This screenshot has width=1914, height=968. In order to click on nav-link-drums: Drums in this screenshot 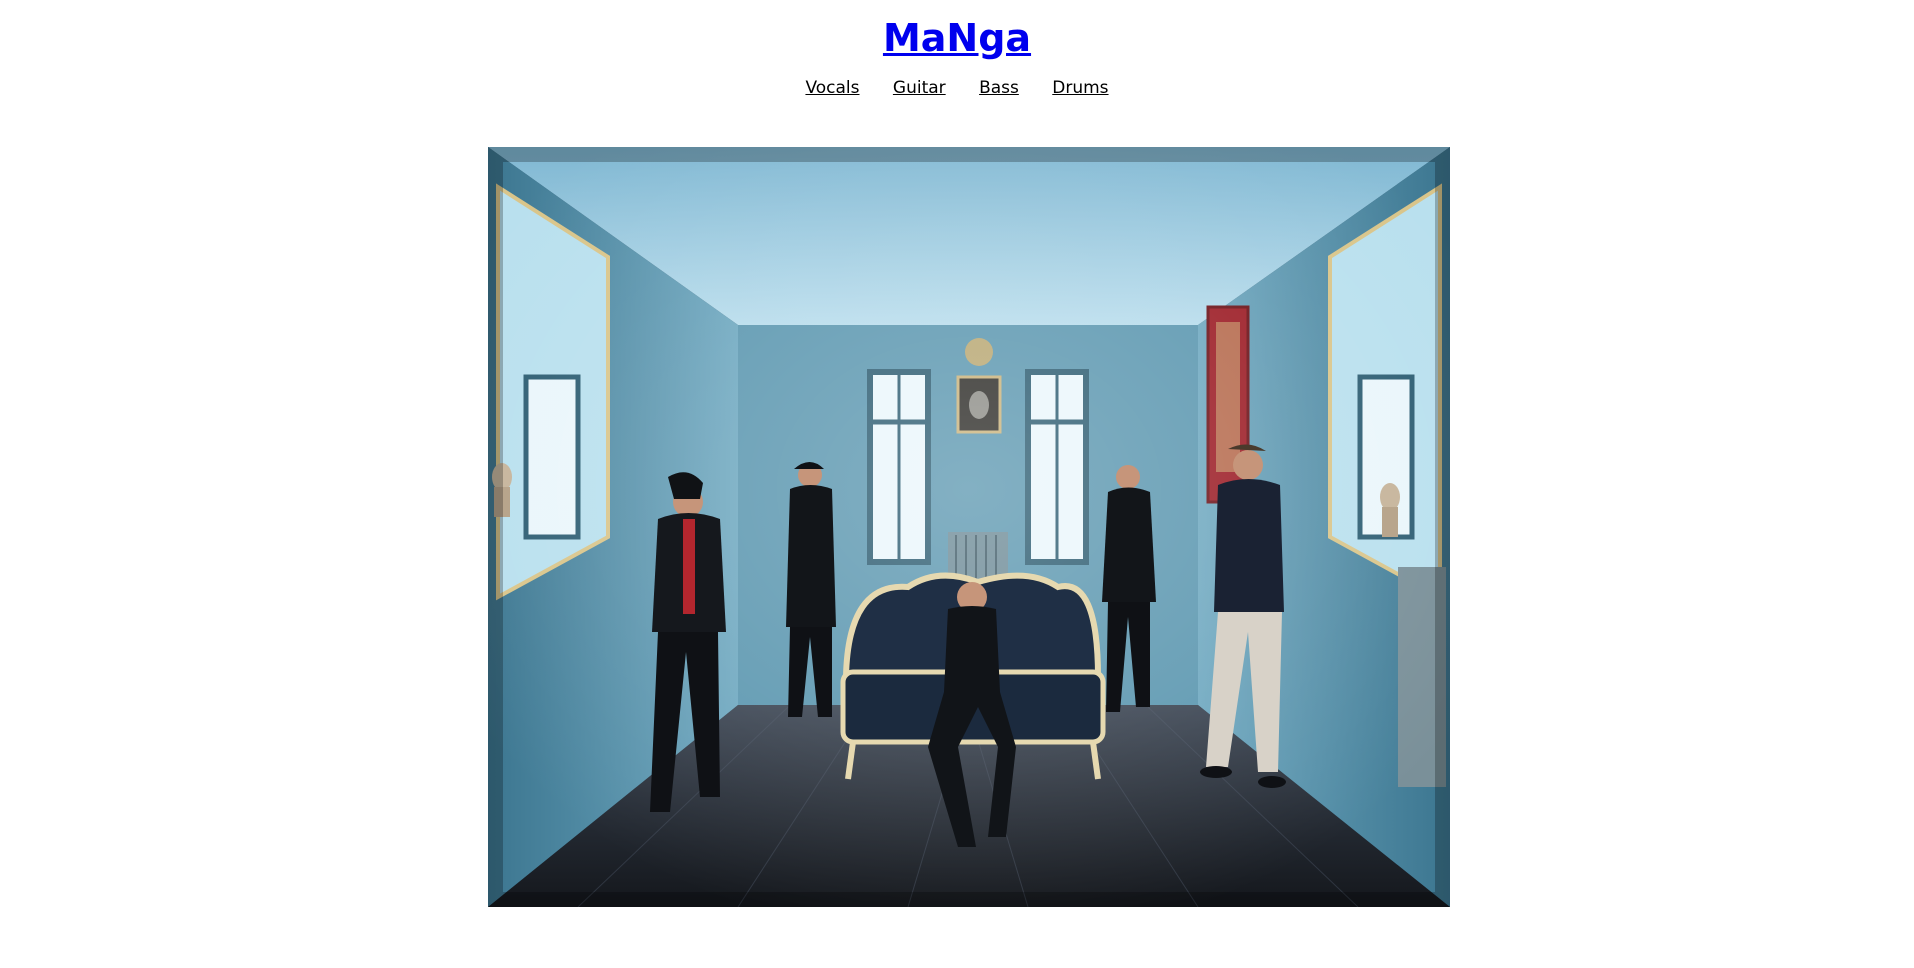, I will do `click(1080, 88)`.